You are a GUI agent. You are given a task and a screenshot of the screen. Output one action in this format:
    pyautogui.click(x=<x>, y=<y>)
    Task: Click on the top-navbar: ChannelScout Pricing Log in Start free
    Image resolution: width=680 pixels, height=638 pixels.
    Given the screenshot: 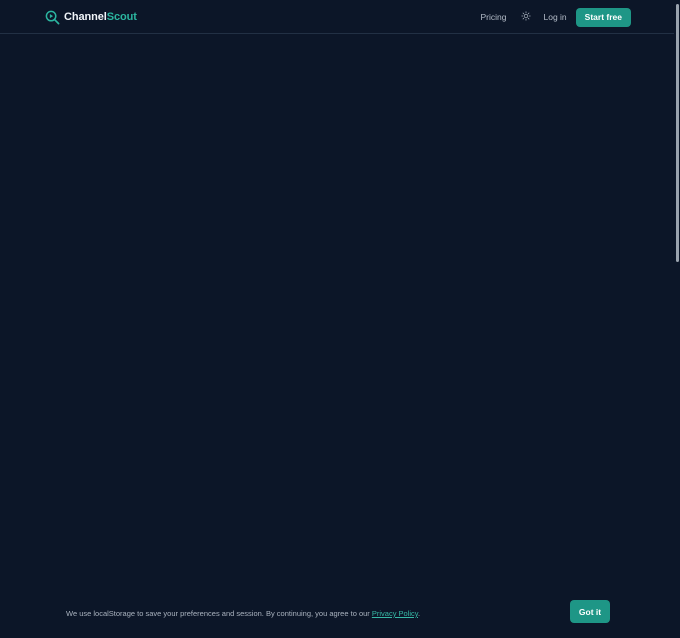 What is the action you would take?
    pyautogui.click(x=337, y=17)
    